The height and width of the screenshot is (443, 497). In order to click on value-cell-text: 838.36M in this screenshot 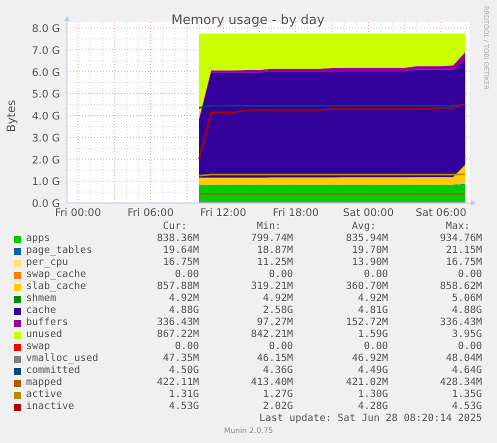, I will do `click(177, 239)`.